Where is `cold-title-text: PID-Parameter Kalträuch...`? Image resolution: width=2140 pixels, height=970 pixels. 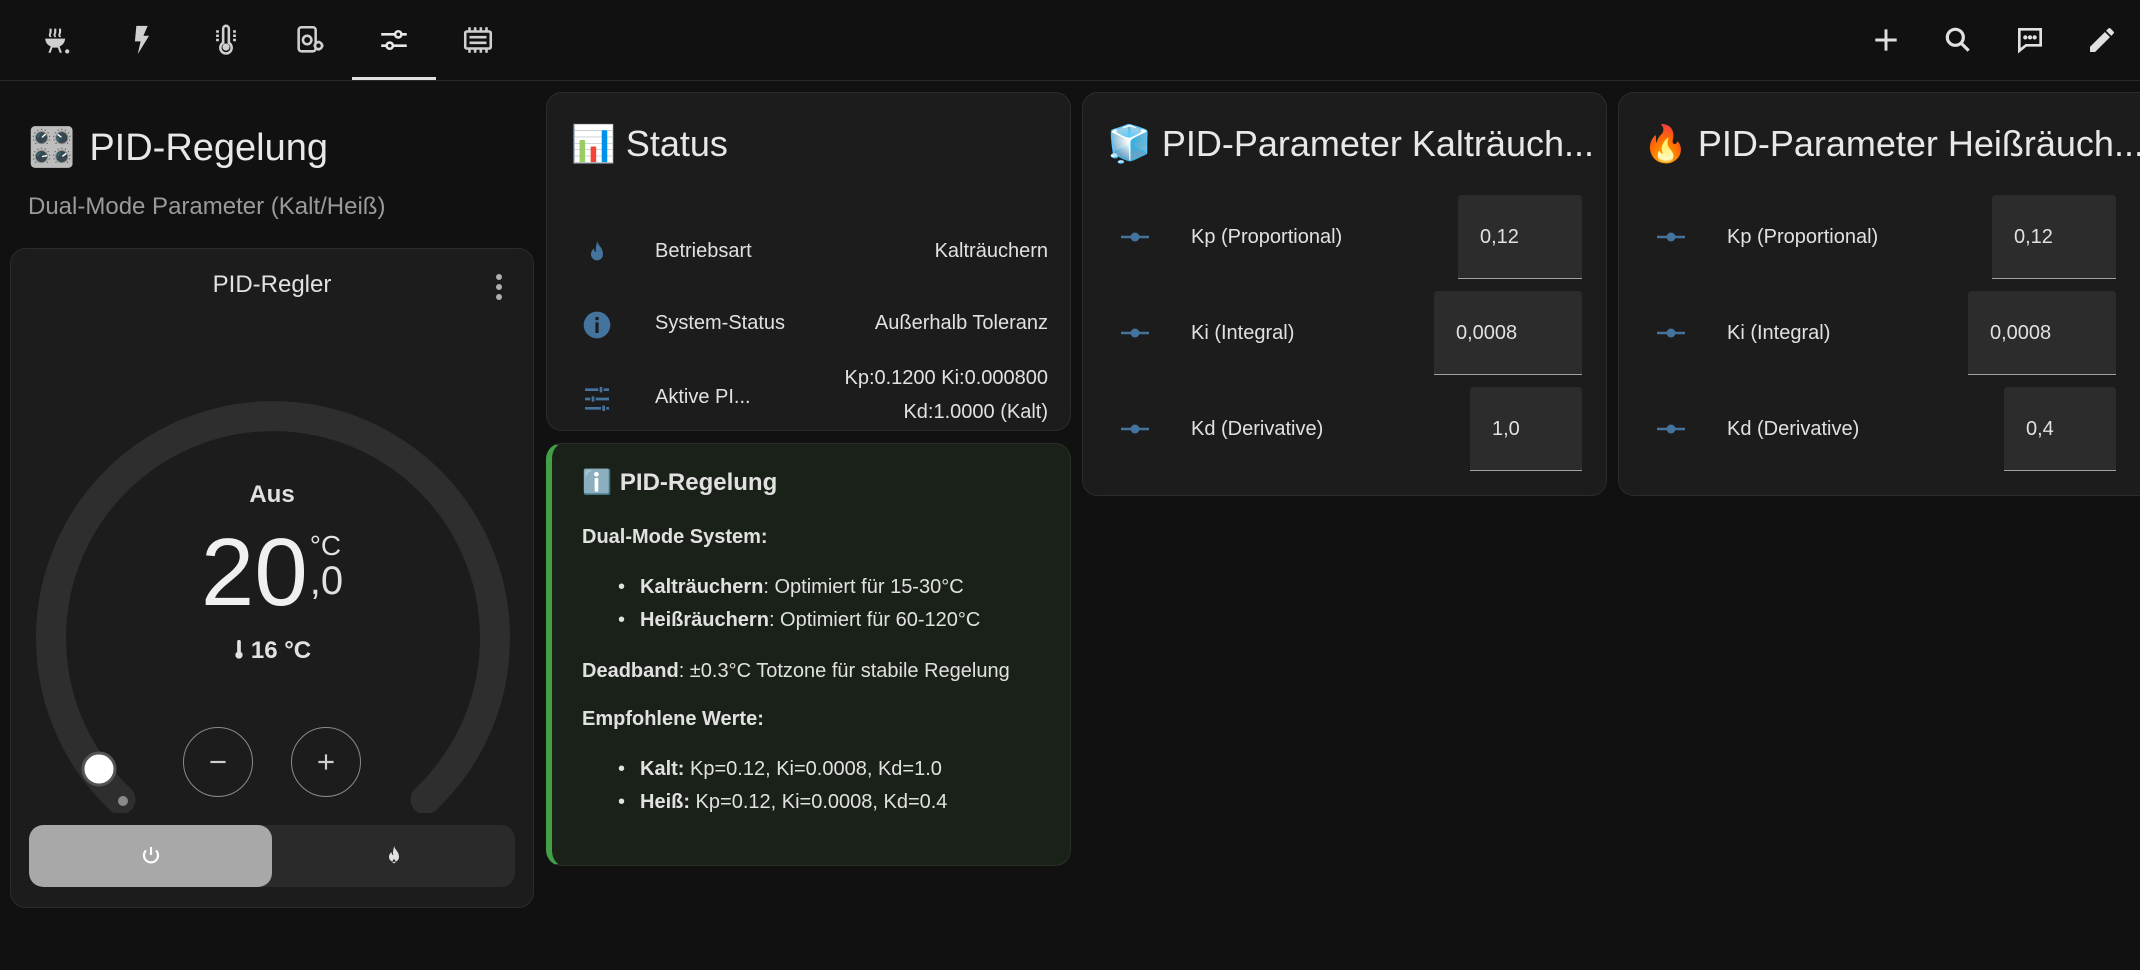
cold-title-text: PID-Parameter Kalträuch... is located at coordinates (1377, 143).